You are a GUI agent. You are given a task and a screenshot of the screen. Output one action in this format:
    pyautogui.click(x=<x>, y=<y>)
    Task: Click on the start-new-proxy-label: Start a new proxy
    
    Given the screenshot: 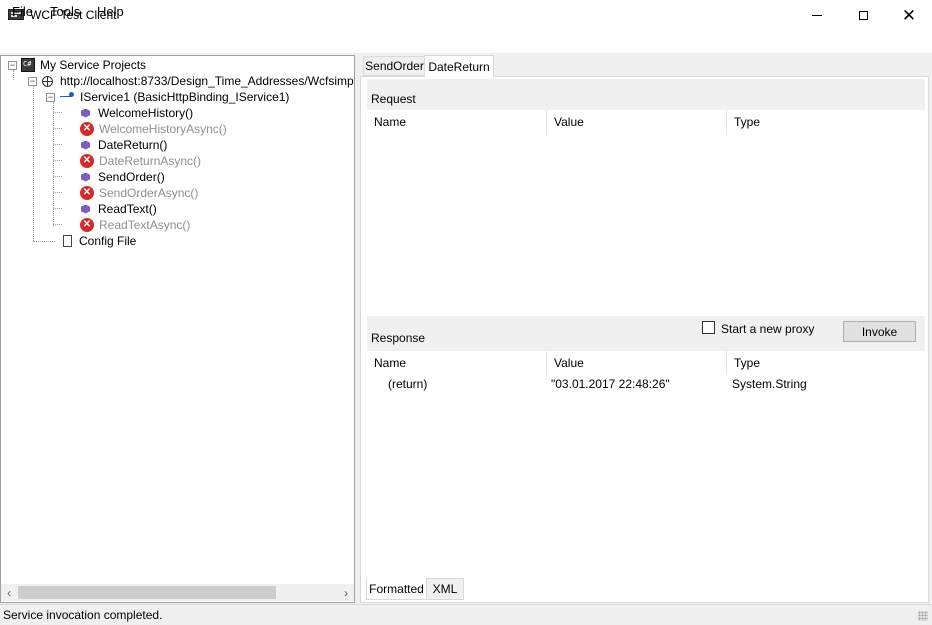 What is the action you would take?
    pyautogui.click(x=768, y=329)
    